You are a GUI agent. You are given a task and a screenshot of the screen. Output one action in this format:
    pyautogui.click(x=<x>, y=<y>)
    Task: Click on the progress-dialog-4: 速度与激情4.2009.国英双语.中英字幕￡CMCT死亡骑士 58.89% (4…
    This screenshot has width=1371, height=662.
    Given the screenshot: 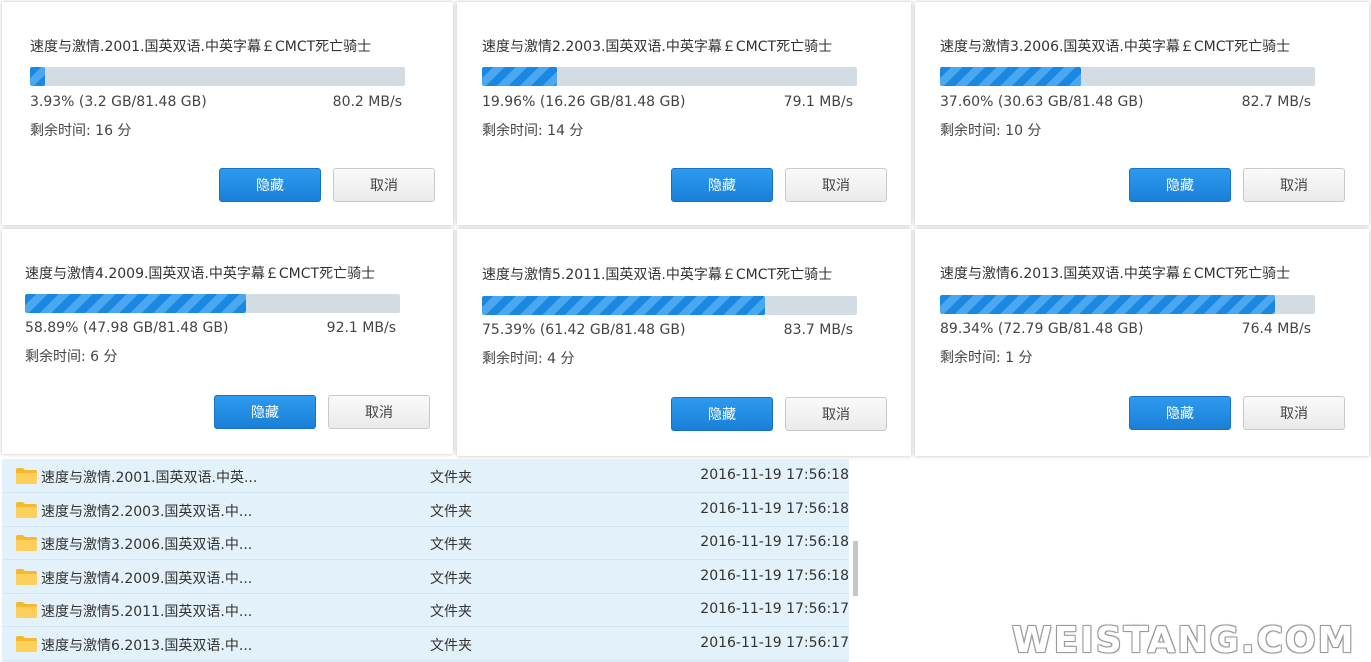 What is the action you would take?
    pyautogui.click(x=227, y=341)
    